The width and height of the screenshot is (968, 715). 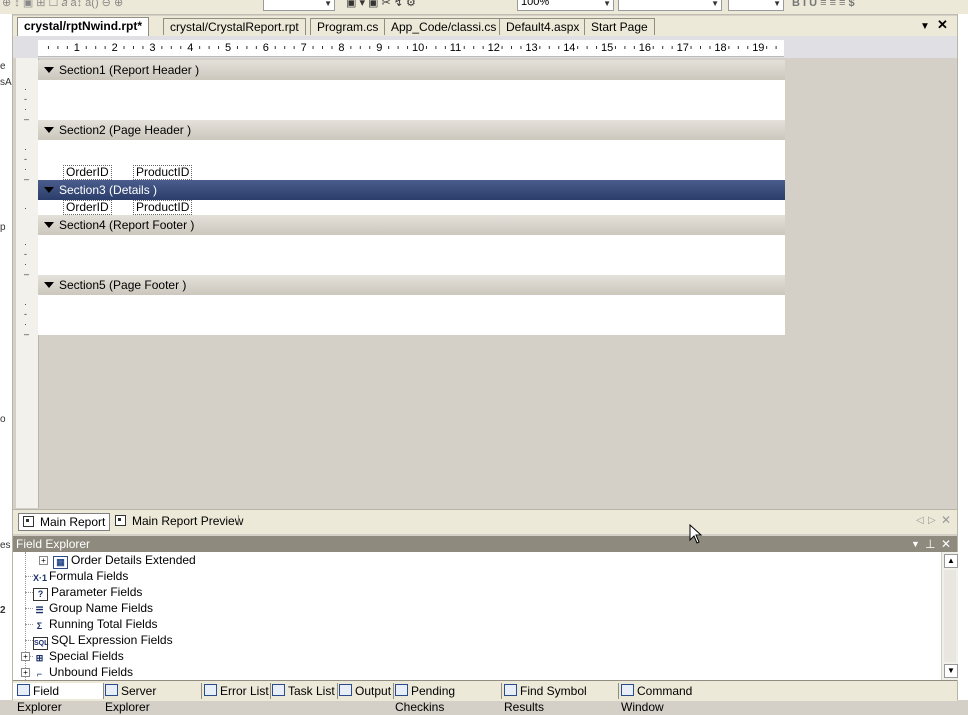 I want to click on tab-label: Program.cs, so click(x=348, y=27).